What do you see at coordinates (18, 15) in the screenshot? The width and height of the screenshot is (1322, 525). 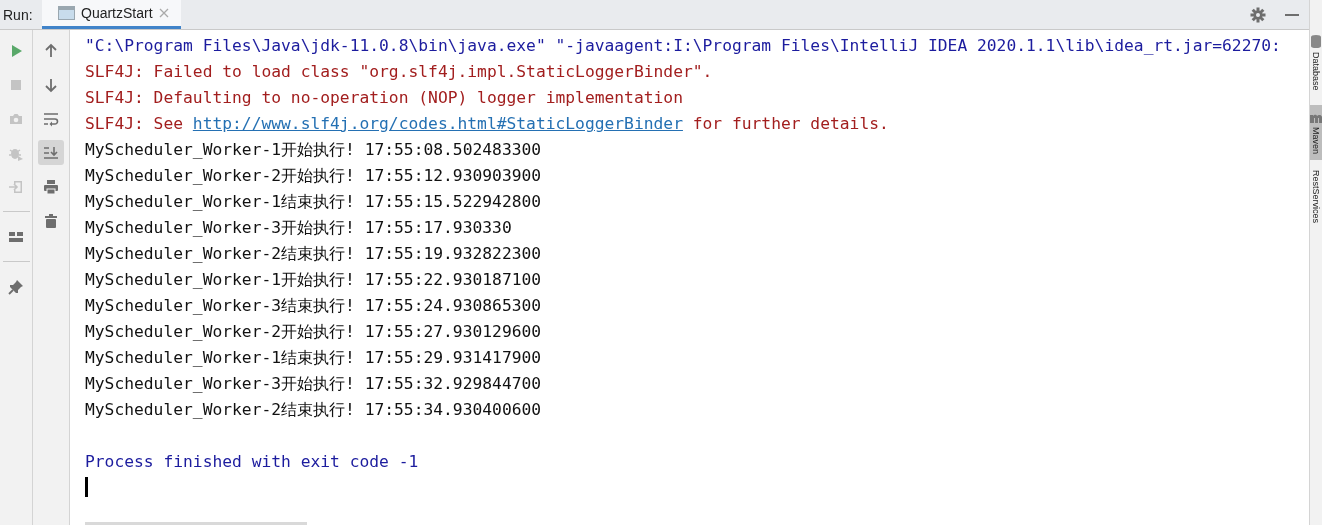 I see `run-label: Run:` at bounding box center [18, 15].